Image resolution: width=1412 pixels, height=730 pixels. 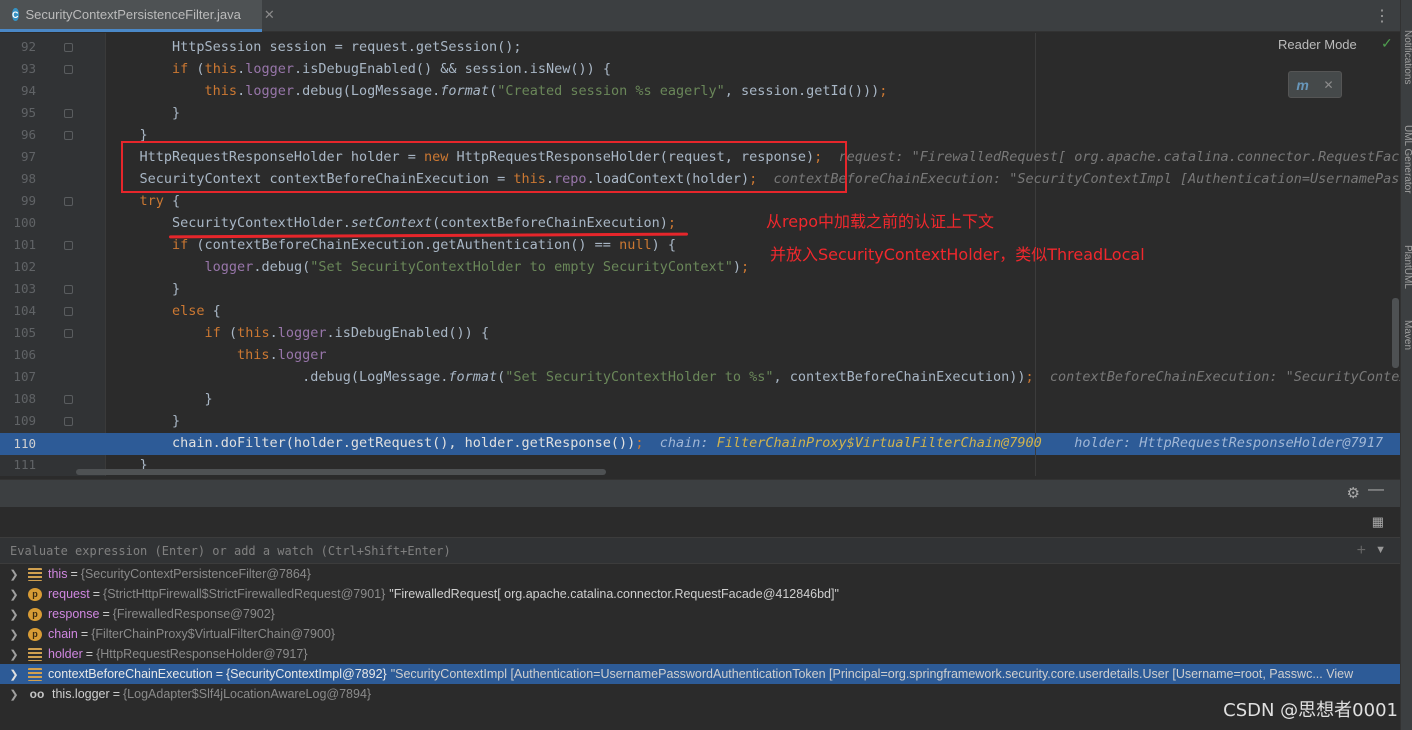 I want to click on maven-reload-popup: m ✕, so click(x=1315, y=84).